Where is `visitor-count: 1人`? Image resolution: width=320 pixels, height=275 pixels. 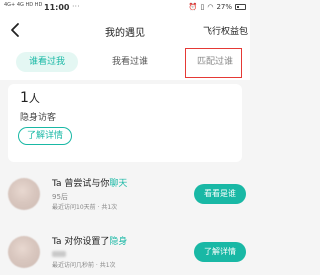
visitor-count: 1人 is located at coordinates (30, 98).